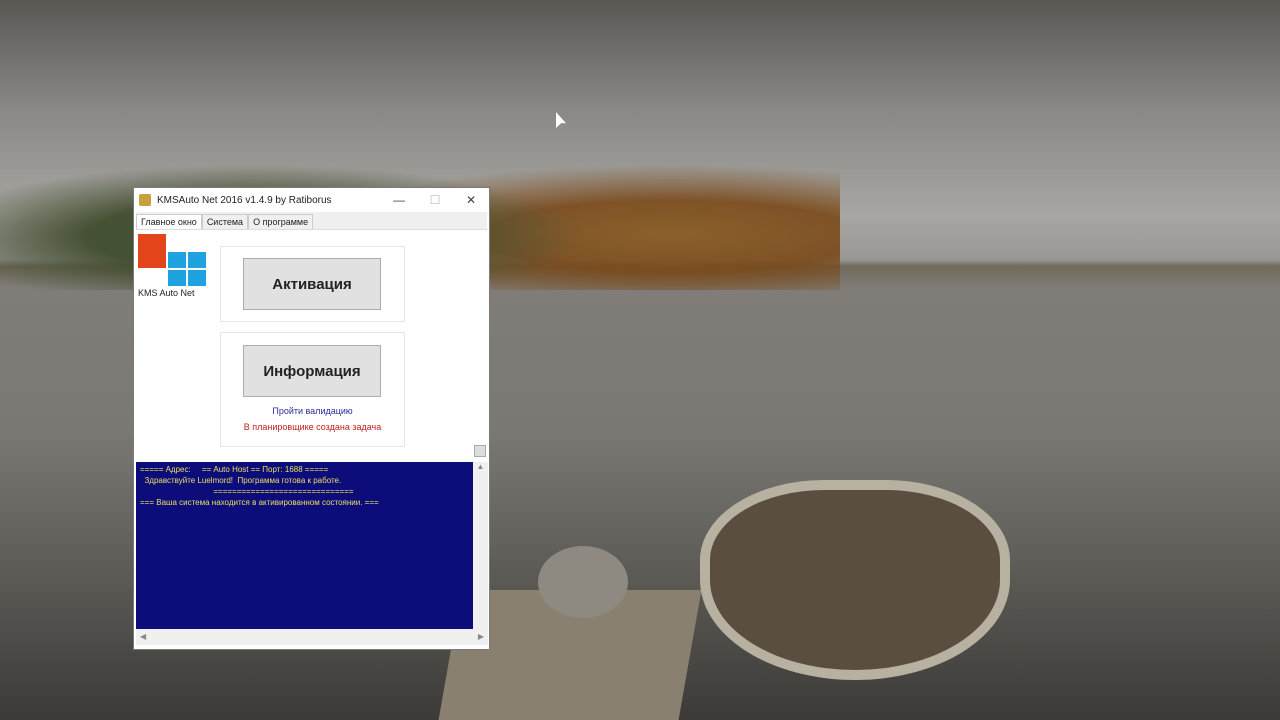  I want to click on vertical-scrollbar: ▲, so click(480, 545).